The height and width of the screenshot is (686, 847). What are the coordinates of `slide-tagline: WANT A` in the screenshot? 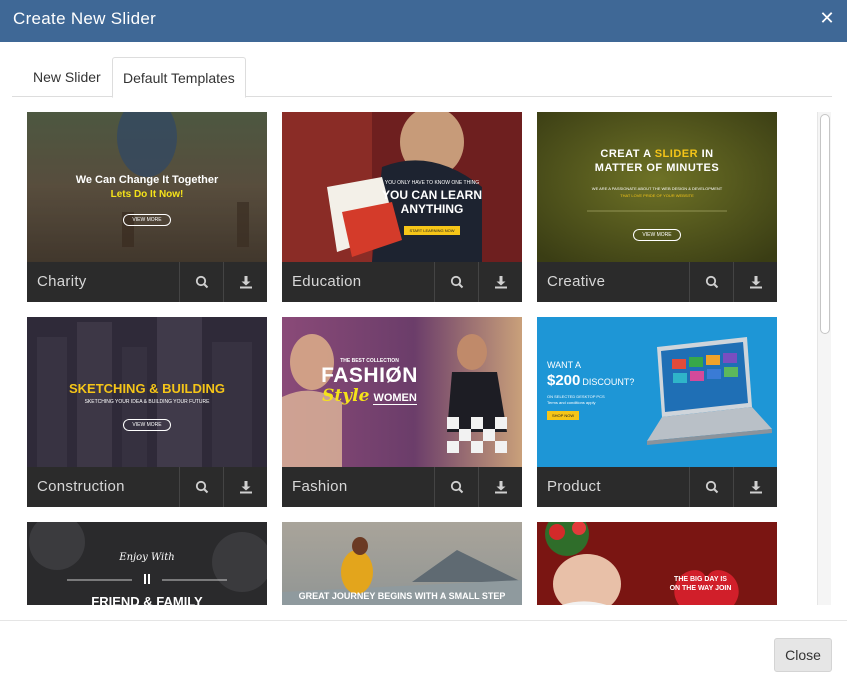 It's located at (564, 365).